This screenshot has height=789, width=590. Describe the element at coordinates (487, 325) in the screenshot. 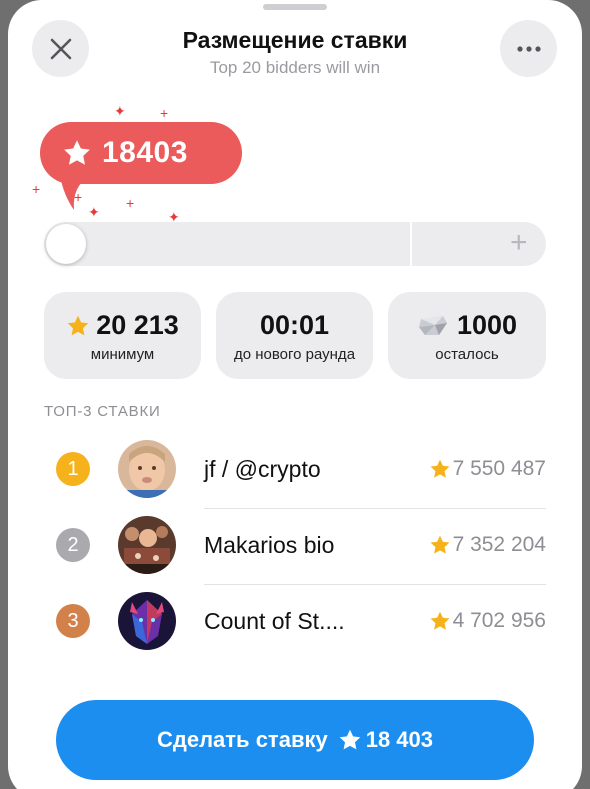

I see `remaining-value: 1000` at that location.